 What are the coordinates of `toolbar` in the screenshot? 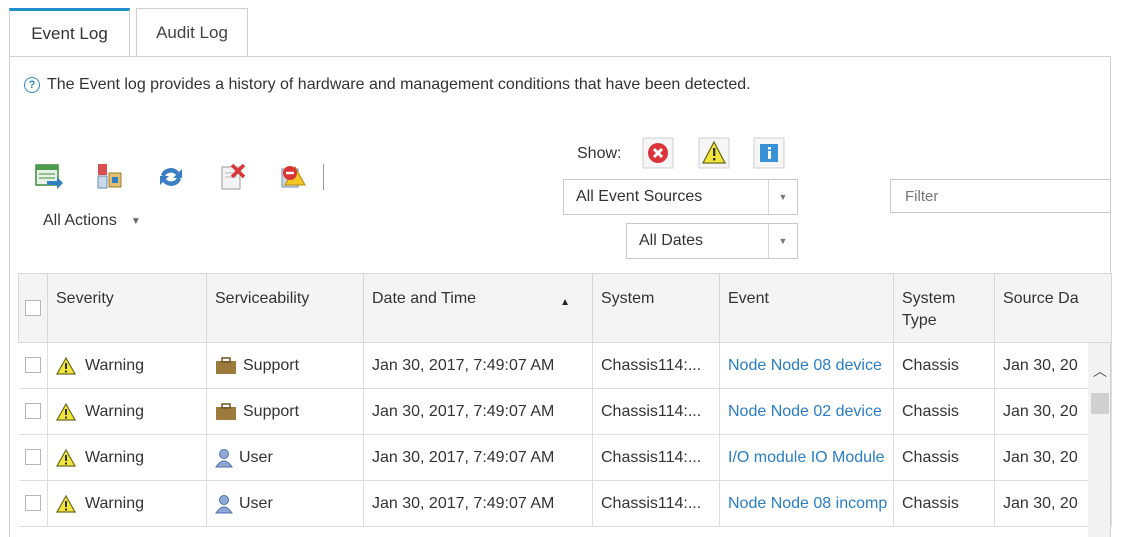 It's located at (178, 177).